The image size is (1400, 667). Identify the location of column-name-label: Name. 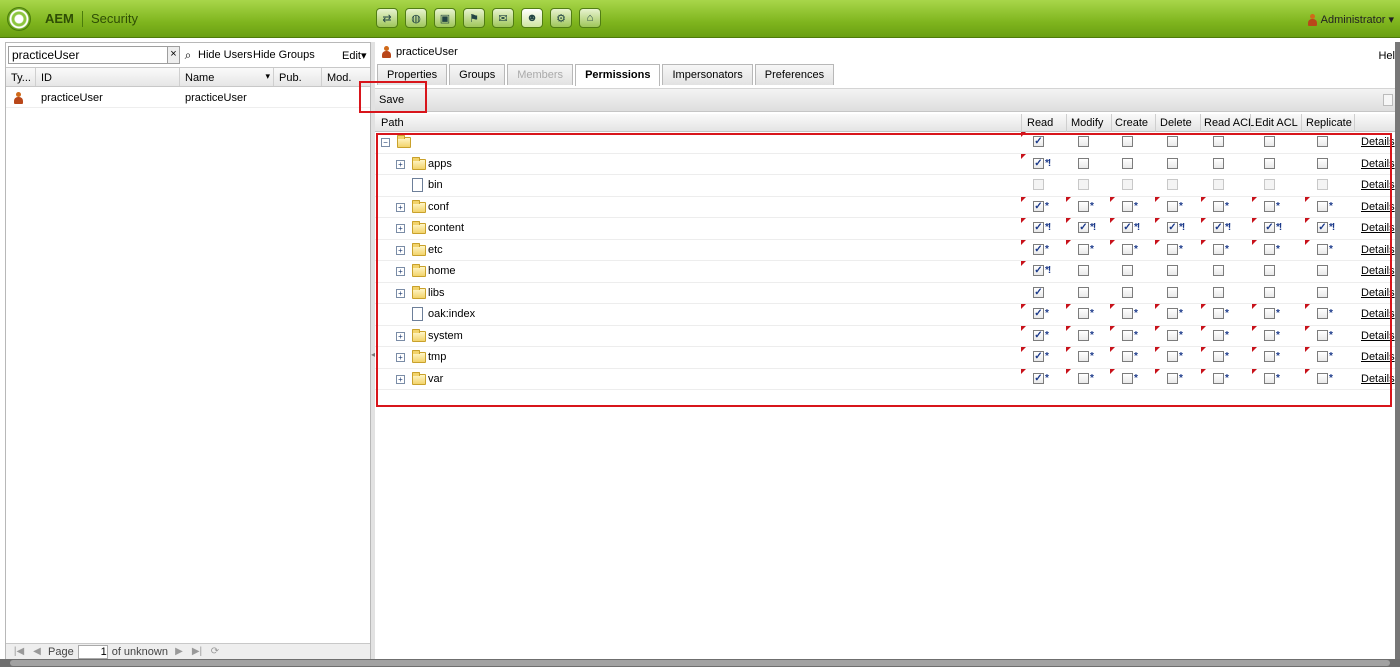
(200, 78).